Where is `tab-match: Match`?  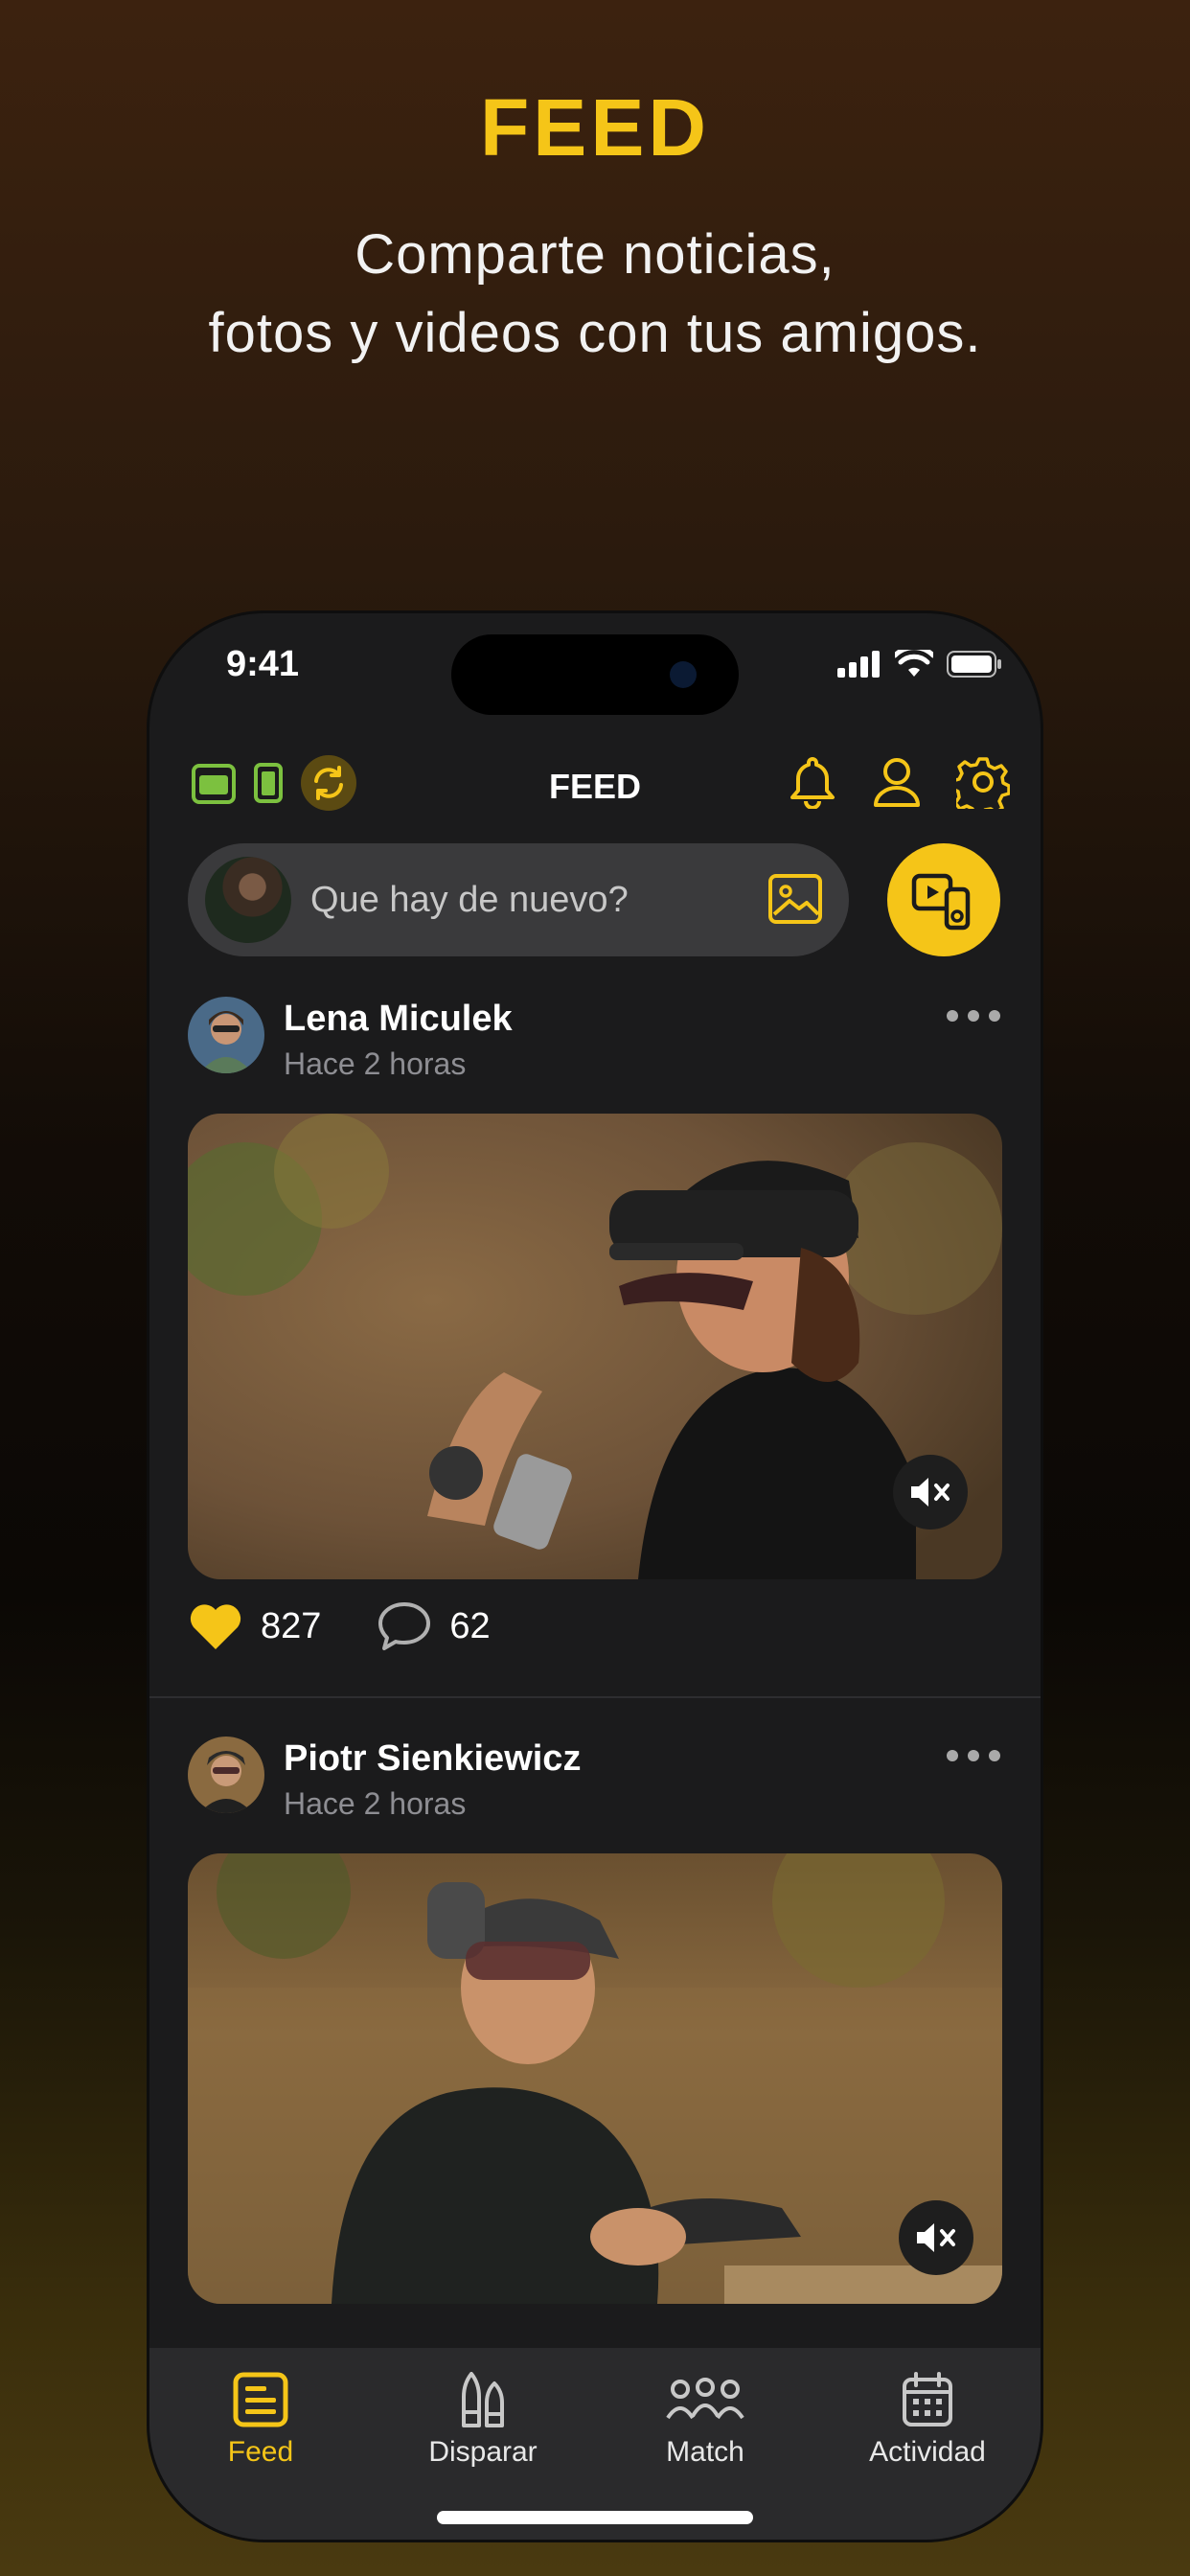
tab-match: Match is located at coordinates (705, 2419).